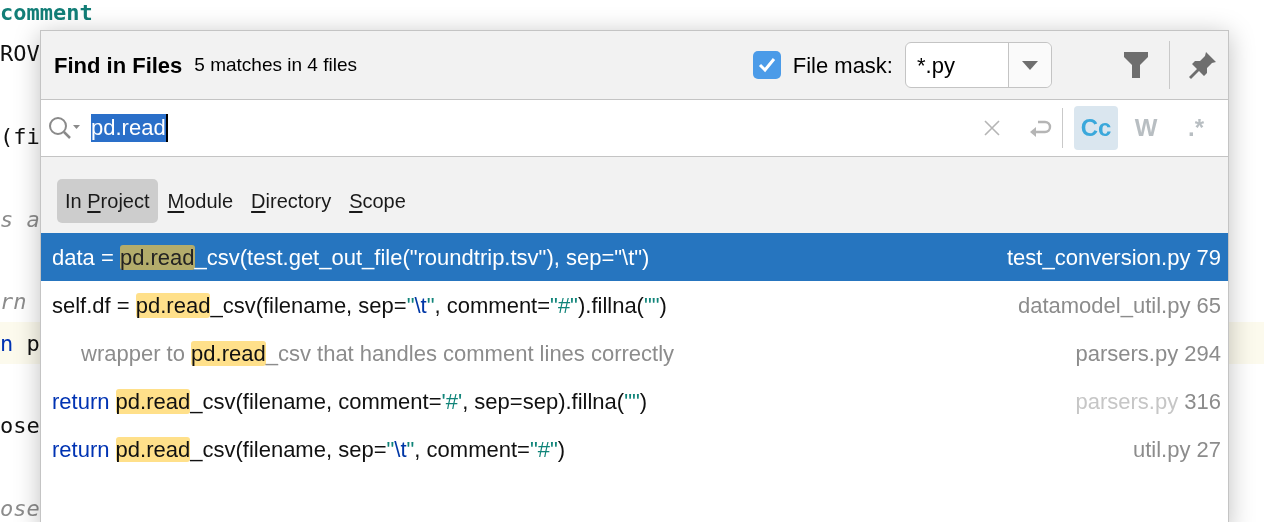 This screenshot has height=522, width=1264. What do you see at coordinates (20, 343) in the screenshot?
I see `code-line: n p` at bounding box center [20, 343].